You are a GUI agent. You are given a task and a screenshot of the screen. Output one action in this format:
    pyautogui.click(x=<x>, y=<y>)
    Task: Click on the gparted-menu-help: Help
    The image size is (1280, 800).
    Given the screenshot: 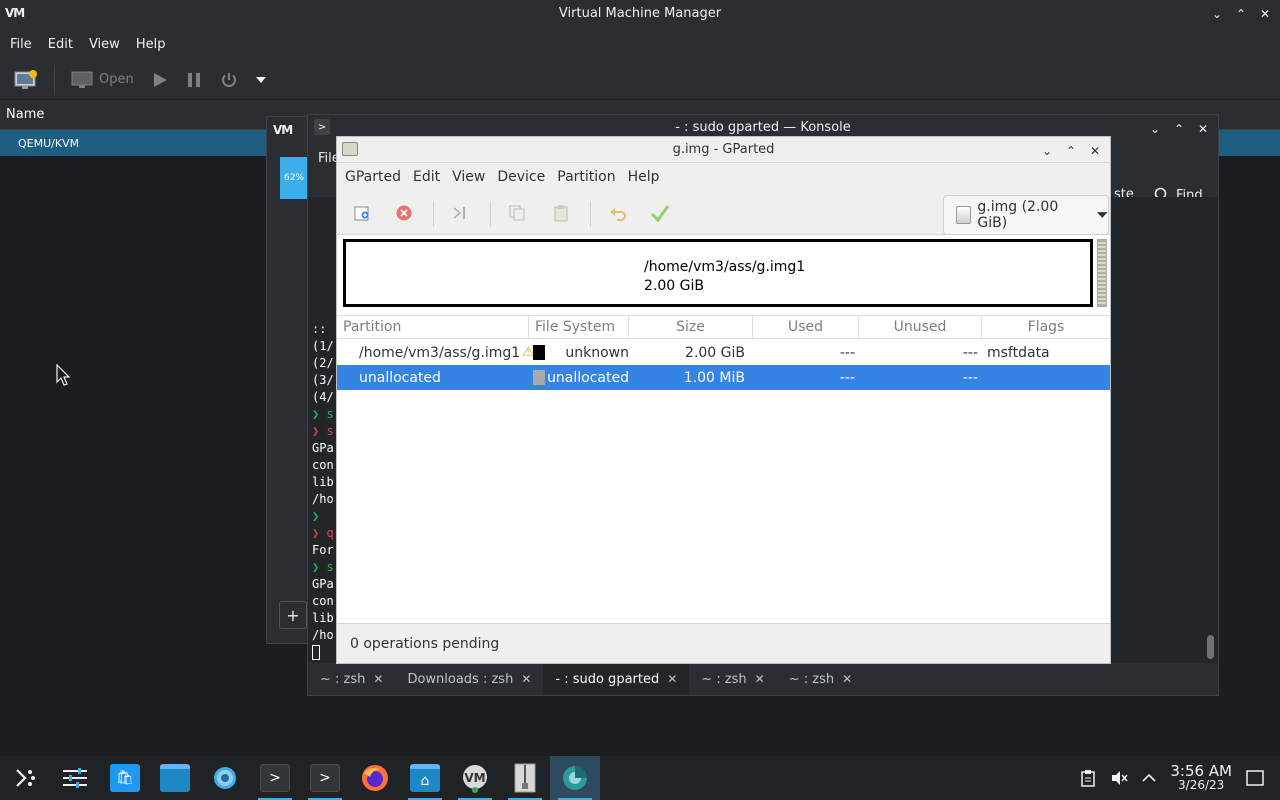 What is the action you would take?
    pyautogui.click(x=644, y=177)
    